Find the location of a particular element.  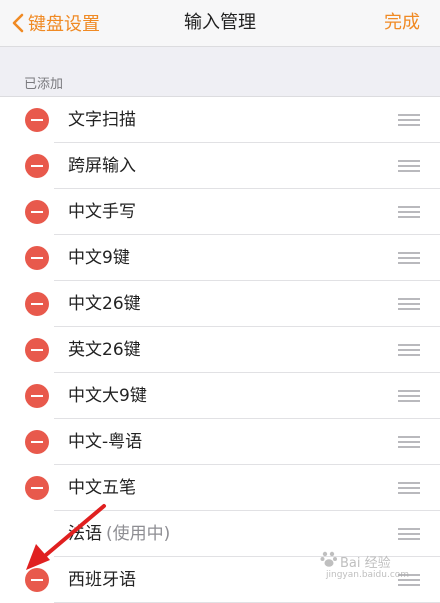

list-item-label: 中文大9键 is located at coordinates (107, 396).